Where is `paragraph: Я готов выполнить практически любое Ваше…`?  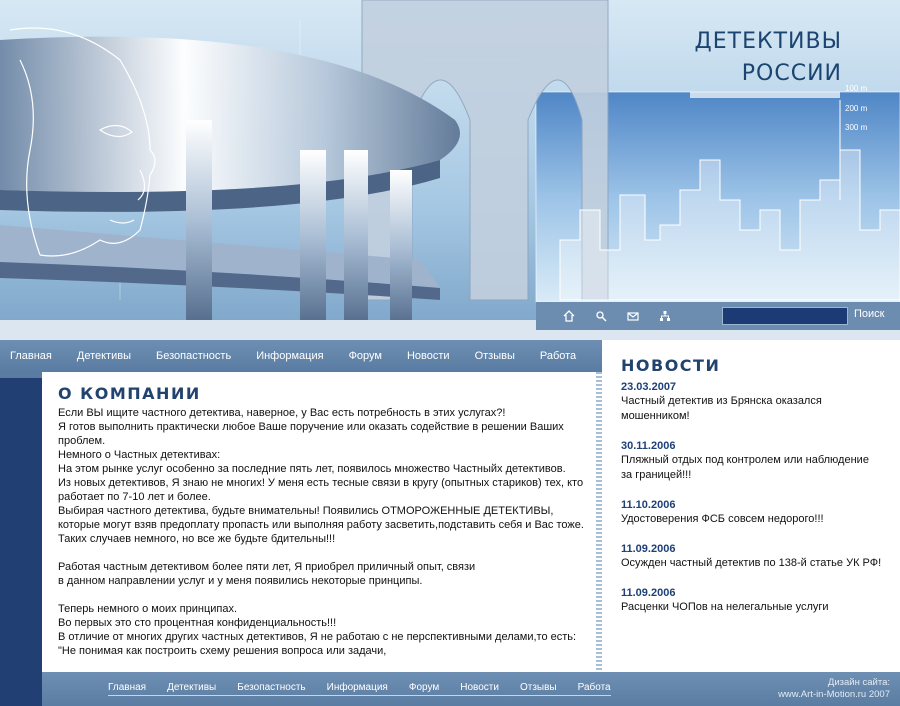
paragraph: Я готов выполнить практически любое Ваше… is located at coordinates (311, 434).